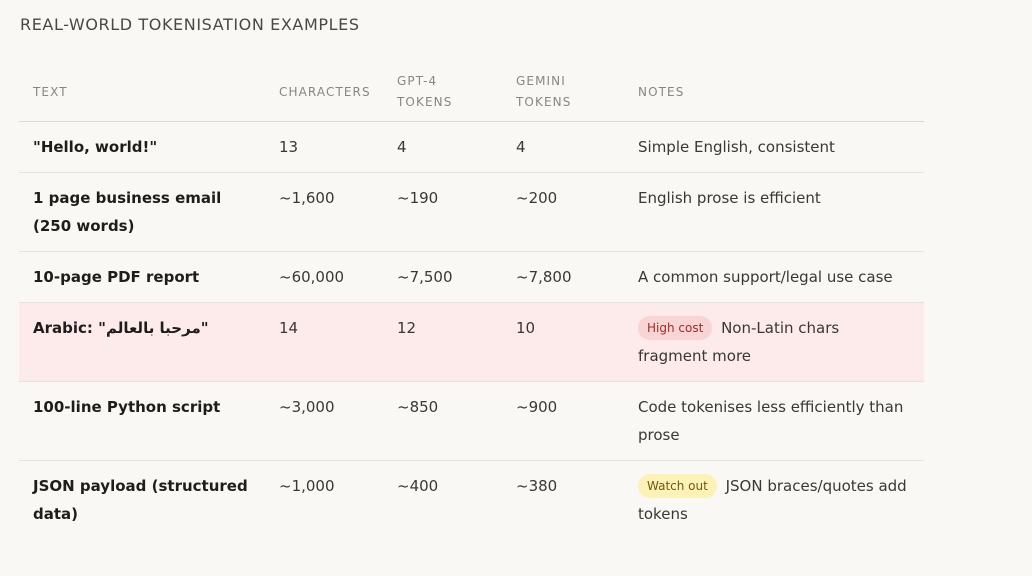 The height and width of the screenshot is (576, 1032). Describe the element at coordinates (564, 93) in the screenshot. I see `column-header-gemini-tokens: GEMINI TOKENS` at that location.